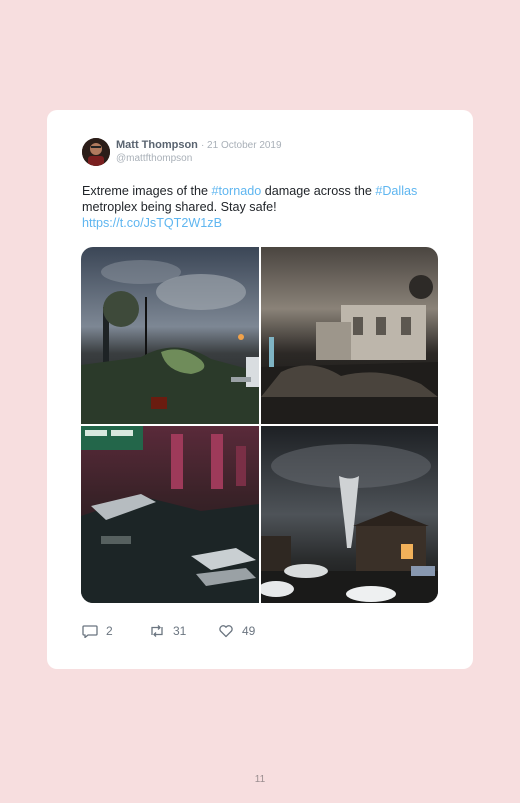 This screenshot has width=520, height=803. Describe the element at coordinates (237, 191) in the screenshot. I see `hashtag-tornado: #tornado` at that location.